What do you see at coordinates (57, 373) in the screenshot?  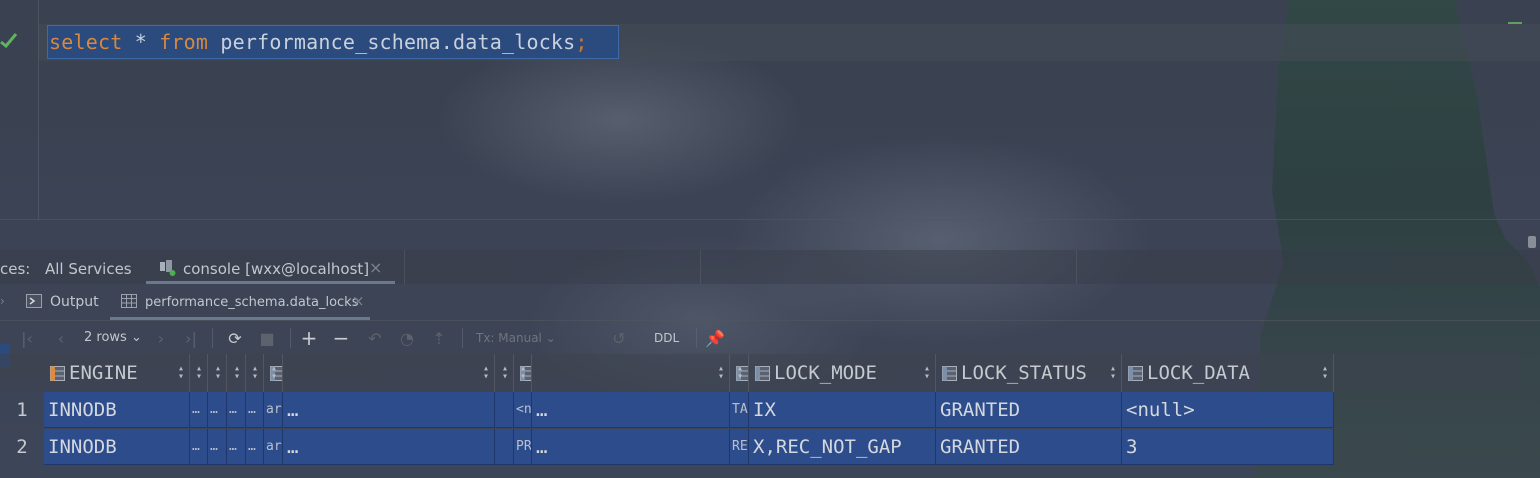 I see `key-column-icon` at bounding box center [57, 373].